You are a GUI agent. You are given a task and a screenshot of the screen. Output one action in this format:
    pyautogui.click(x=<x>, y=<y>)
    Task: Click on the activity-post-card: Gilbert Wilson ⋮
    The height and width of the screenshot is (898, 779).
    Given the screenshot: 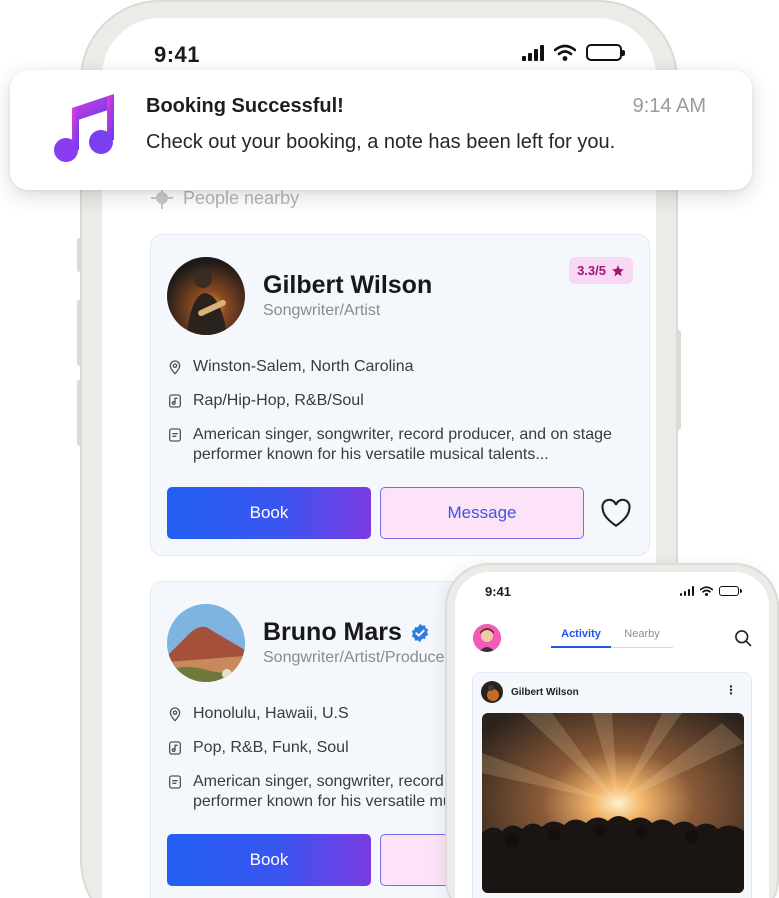 What is the action you would take?
    pyautogui.click(x=612, y=785)
    